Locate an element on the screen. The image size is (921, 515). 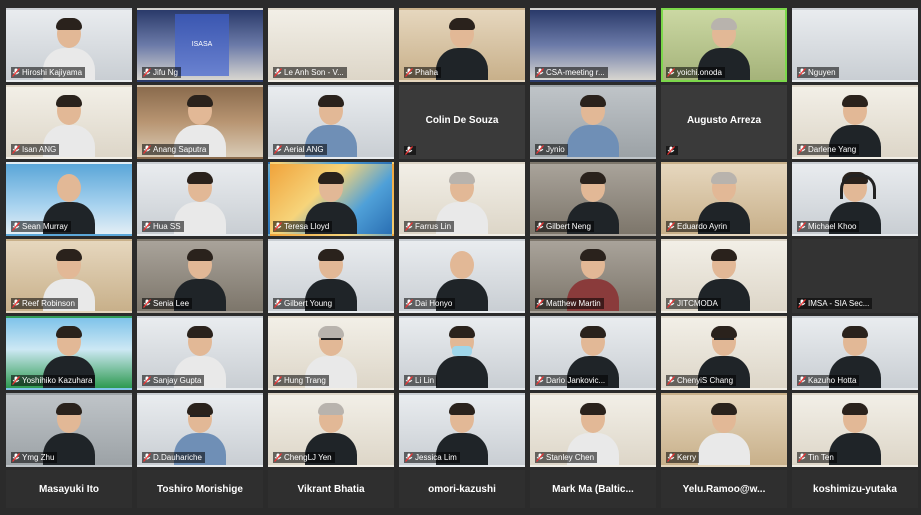
participant-tile: koshimizu-yutaka is located at coordinates (855, 489).